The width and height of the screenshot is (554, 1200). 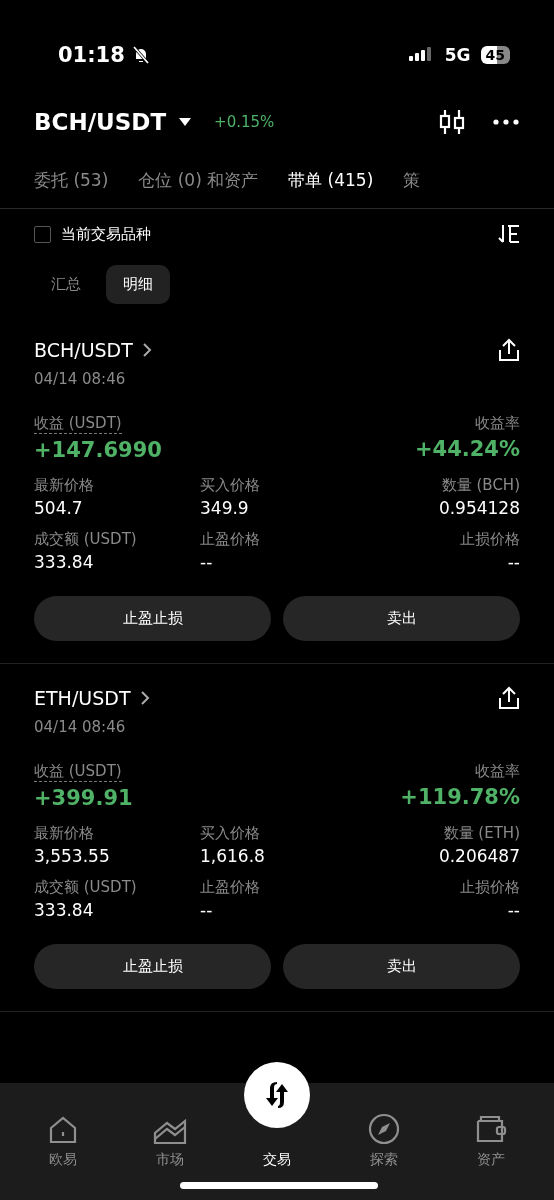 What do you see at coordinates (481, 833) in the screenshot?
I see `field-label: 数量 (ETH)` at bounding box center [481, 833].